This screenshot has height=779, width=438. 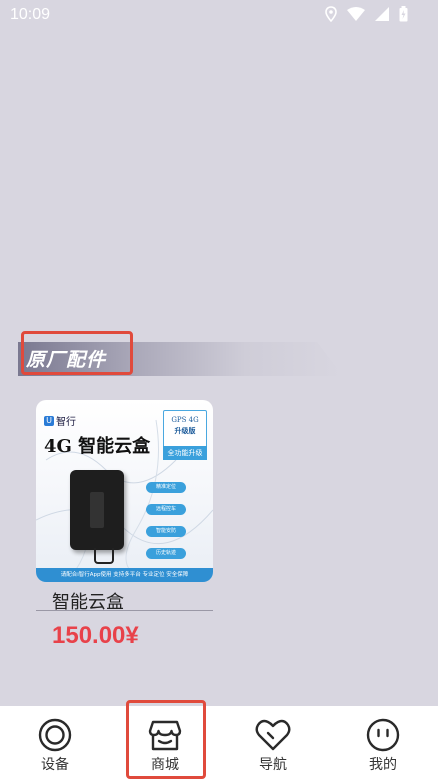 I want to click on badge-line-3: 全功能升级, so click(x=185, y=453).